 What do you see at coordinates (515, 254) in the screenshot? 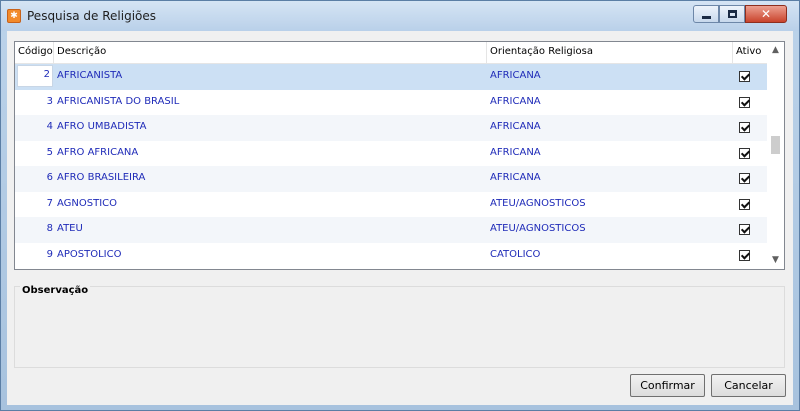
I see `cell-orientacao: CATOLICO` at bounding box center [515, 254].